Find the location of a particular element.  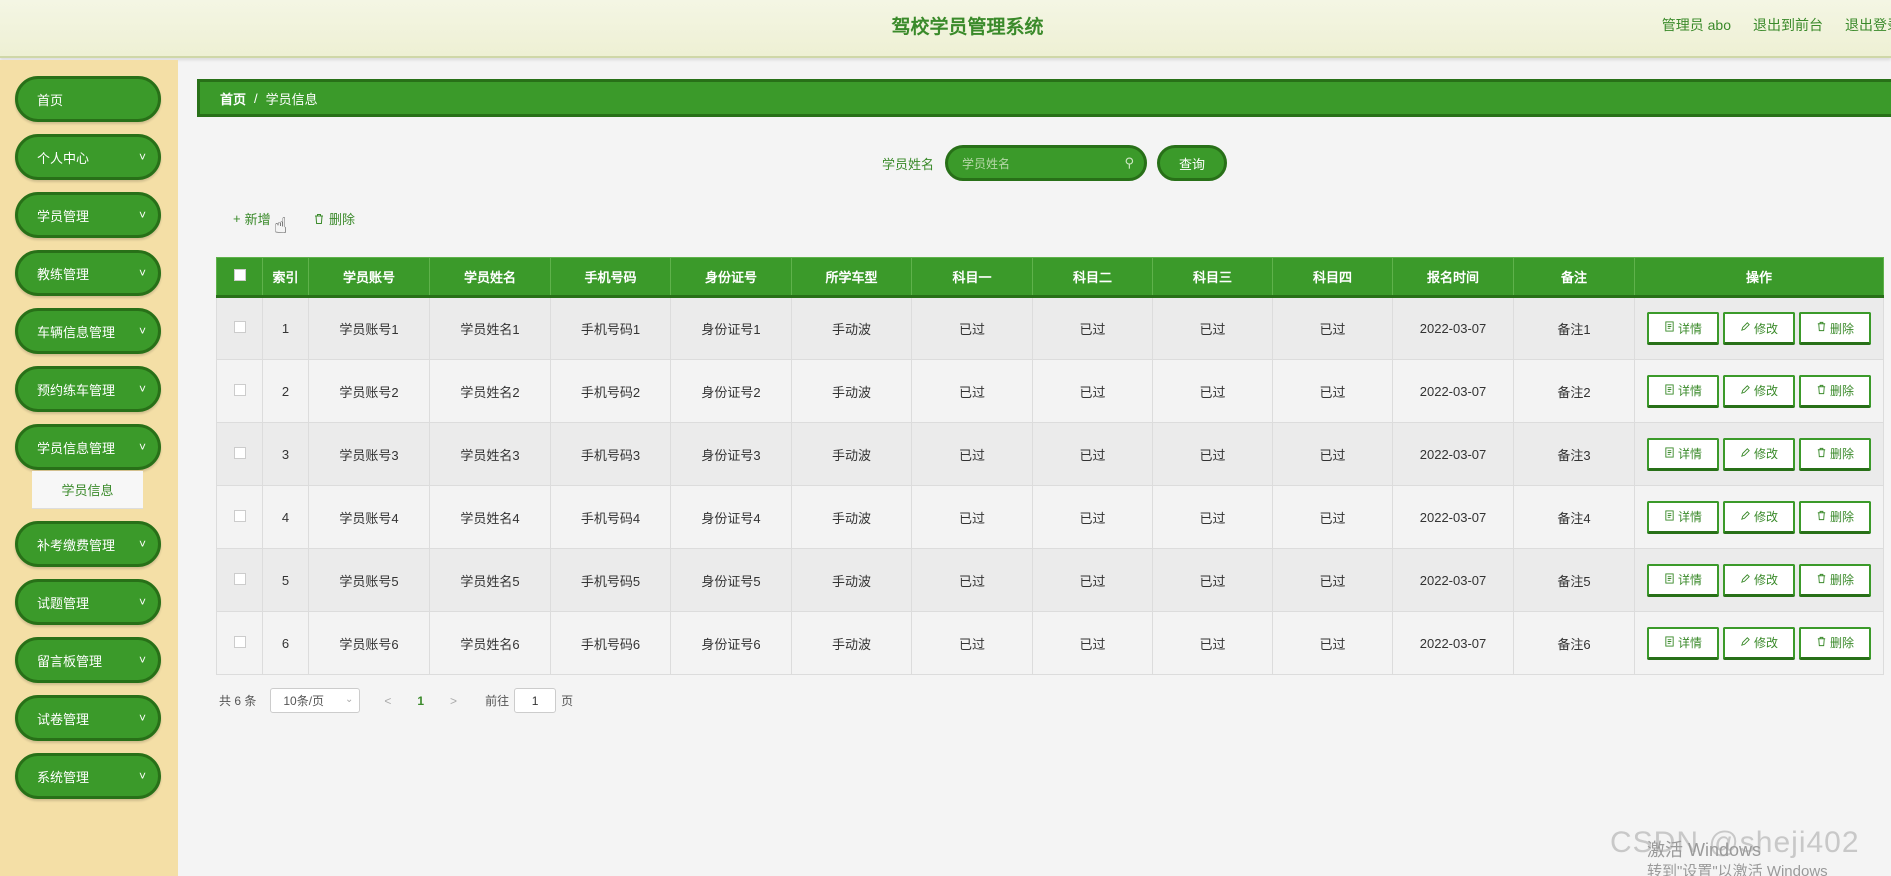

row-actions-cell: 详情 修改 删除 is located at coordinates (1759, 517).